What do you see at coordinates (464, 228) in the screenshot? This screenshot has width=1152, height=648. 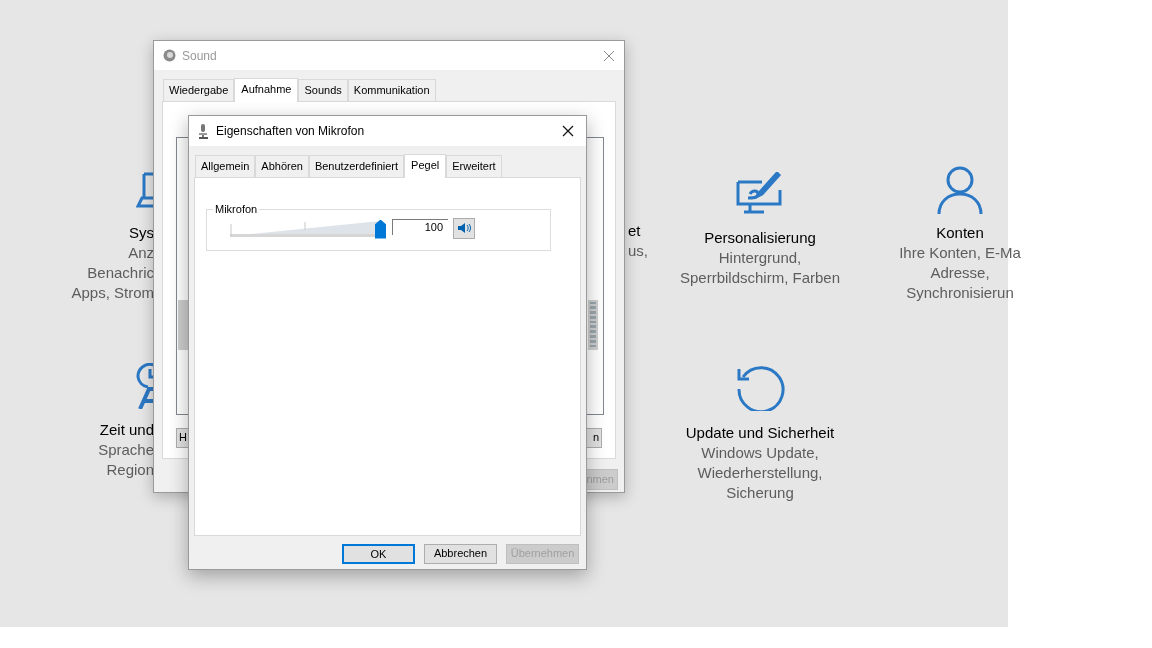 I see `mute-toggle` at bounding box center [464, 228].